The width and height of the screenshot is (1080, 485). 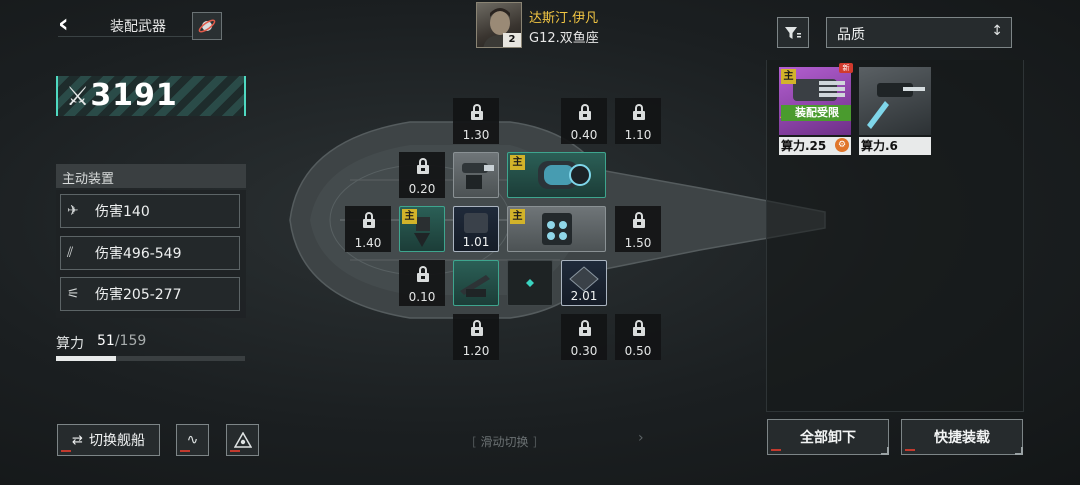 What do you see at coordinates (584, 296) in the screenshot?
I see `slot-compute-value: 2.01` at bounding box center [584, 296].